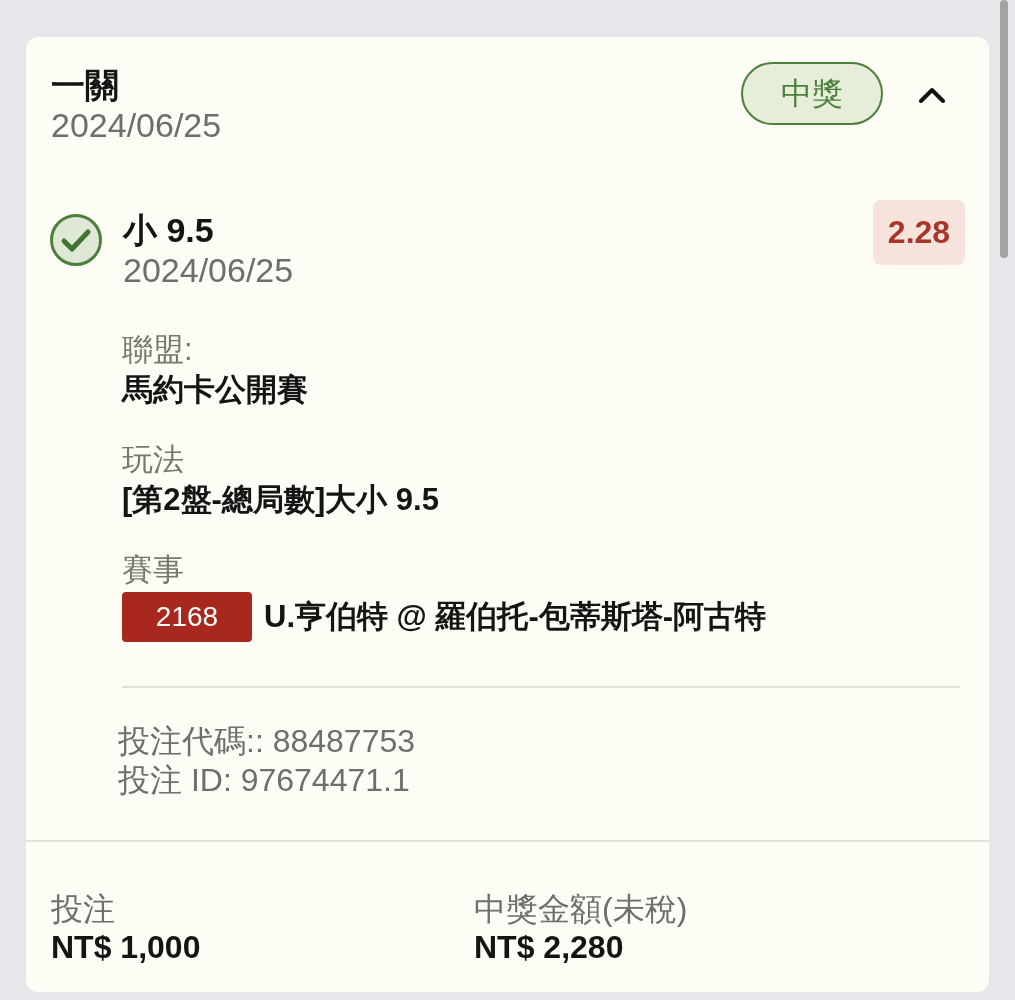 The image size is (1015, 1000). I want to click on detail-value: [第2盤-總局數]大小 9.5, so click(281, 500).